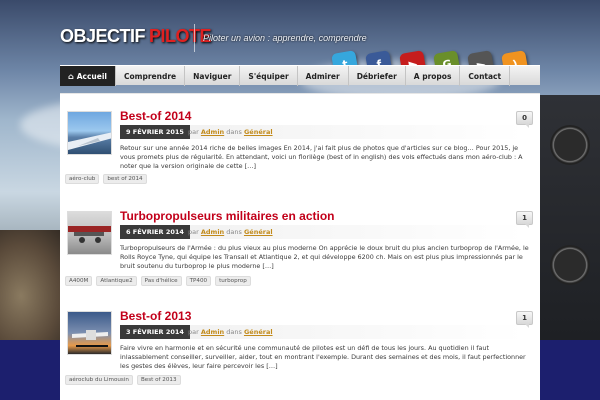 The image size is (600, 400). Describe the element at coordinates (155, 232) in the screenshot. I see `post-date: 6 FÉVRIER 2014` at that location.